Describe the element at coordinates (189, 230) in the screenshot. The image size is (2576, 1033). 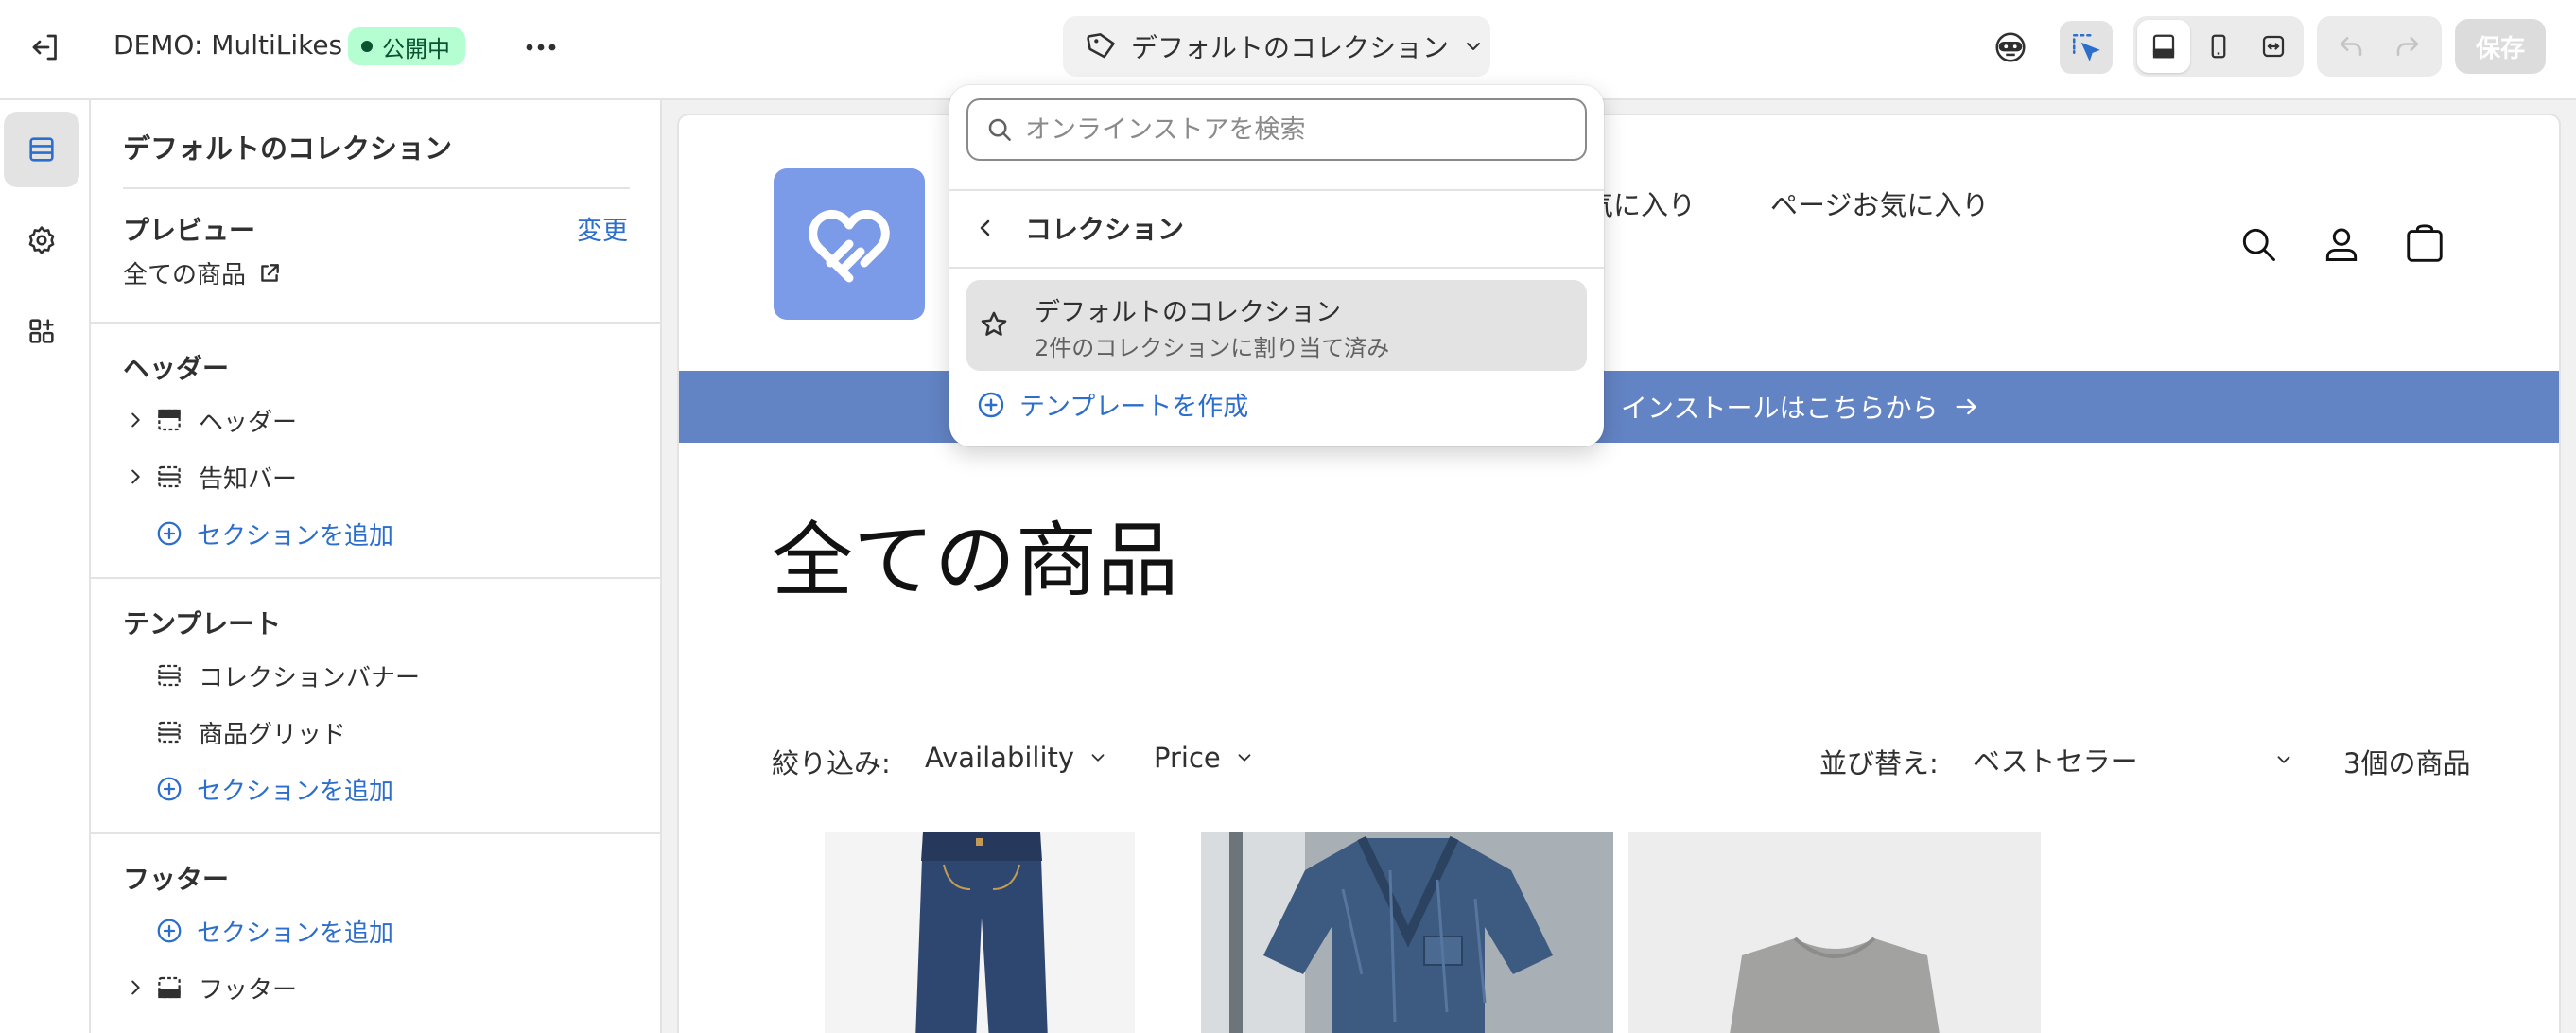
I see `preview-heading: プレビュー` at that location.